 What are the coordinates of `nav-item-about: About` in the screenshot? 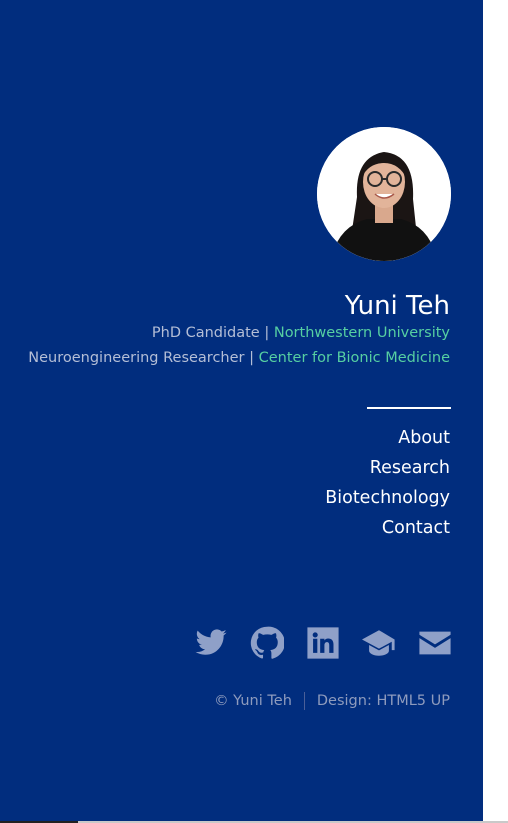 It's located at (387, 438).